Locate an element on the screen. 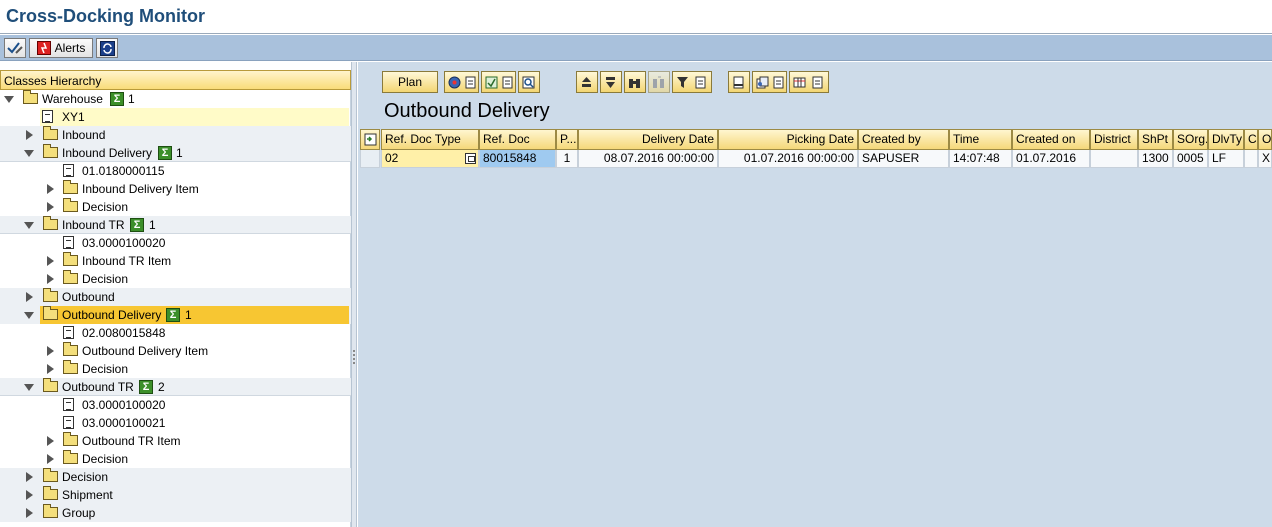  tree-node-outbound-delivery: Outbound Delivery Σ 1 is located at coordinates (175, 315).